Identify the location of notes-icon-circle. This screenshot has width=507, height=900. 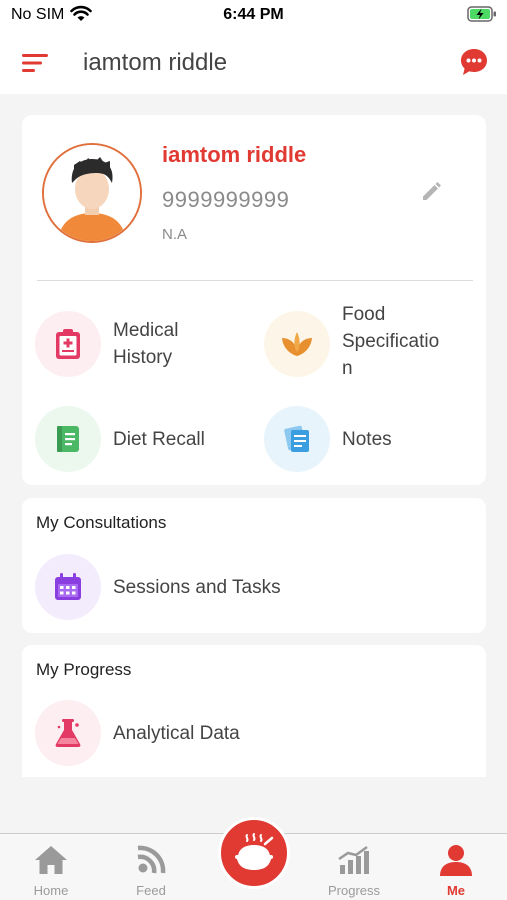
(297, 439).